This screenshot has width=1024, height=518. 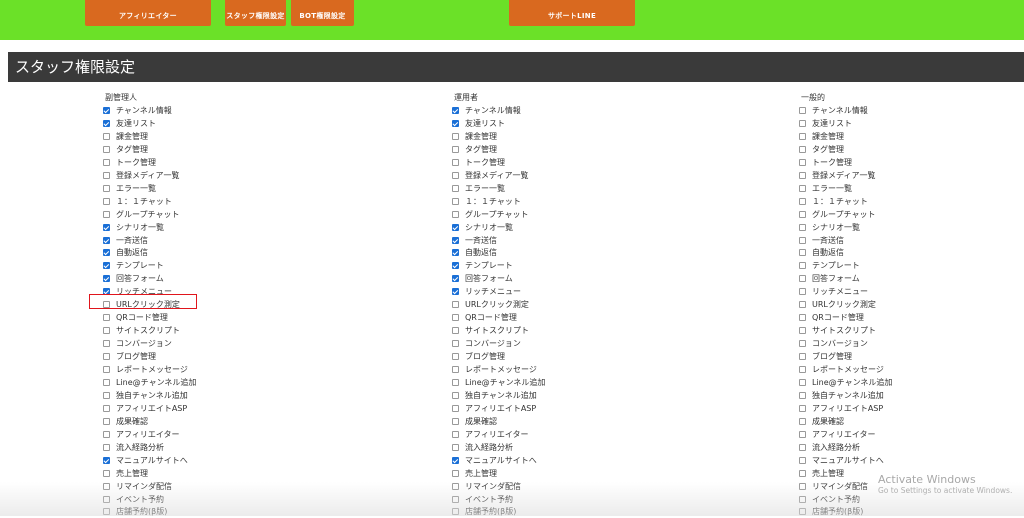 I want to click on permission-row: コンバージョン, so click(x=486, y=343).